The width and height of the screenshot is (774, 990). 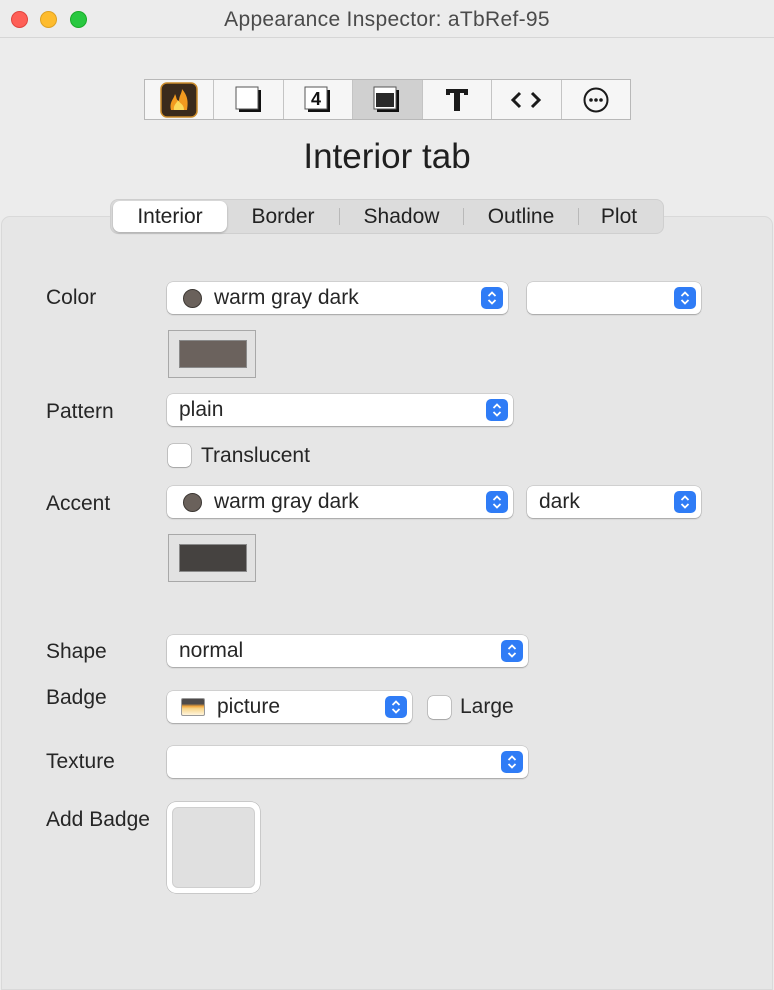 What do you see at coordinates (439, 707) in the screenshot?
I see `large-badge-checkbox` at bounding box center [439, 707].